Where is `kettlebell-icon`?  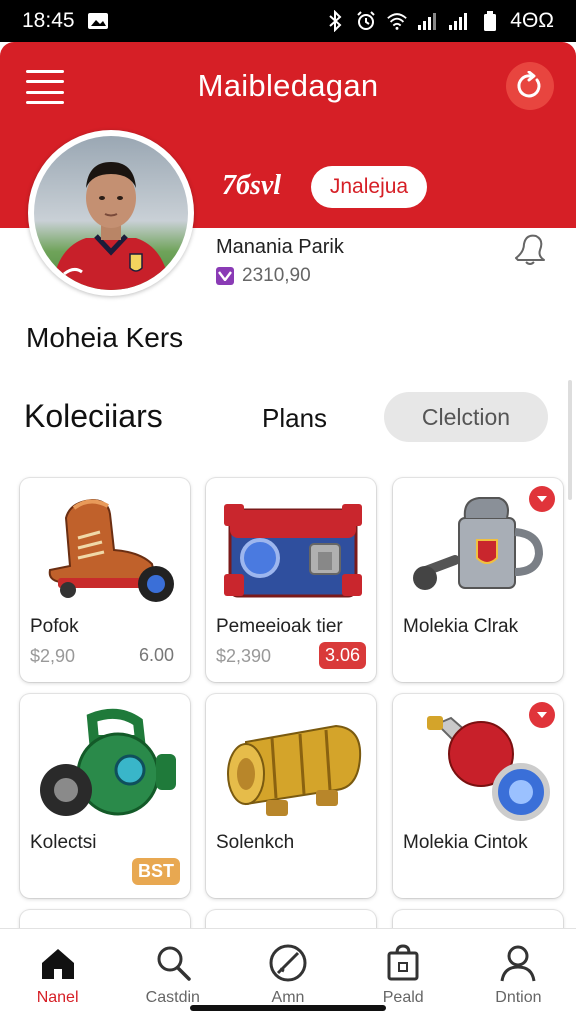
kettlebell-icon is located at coordinates (108, 762).